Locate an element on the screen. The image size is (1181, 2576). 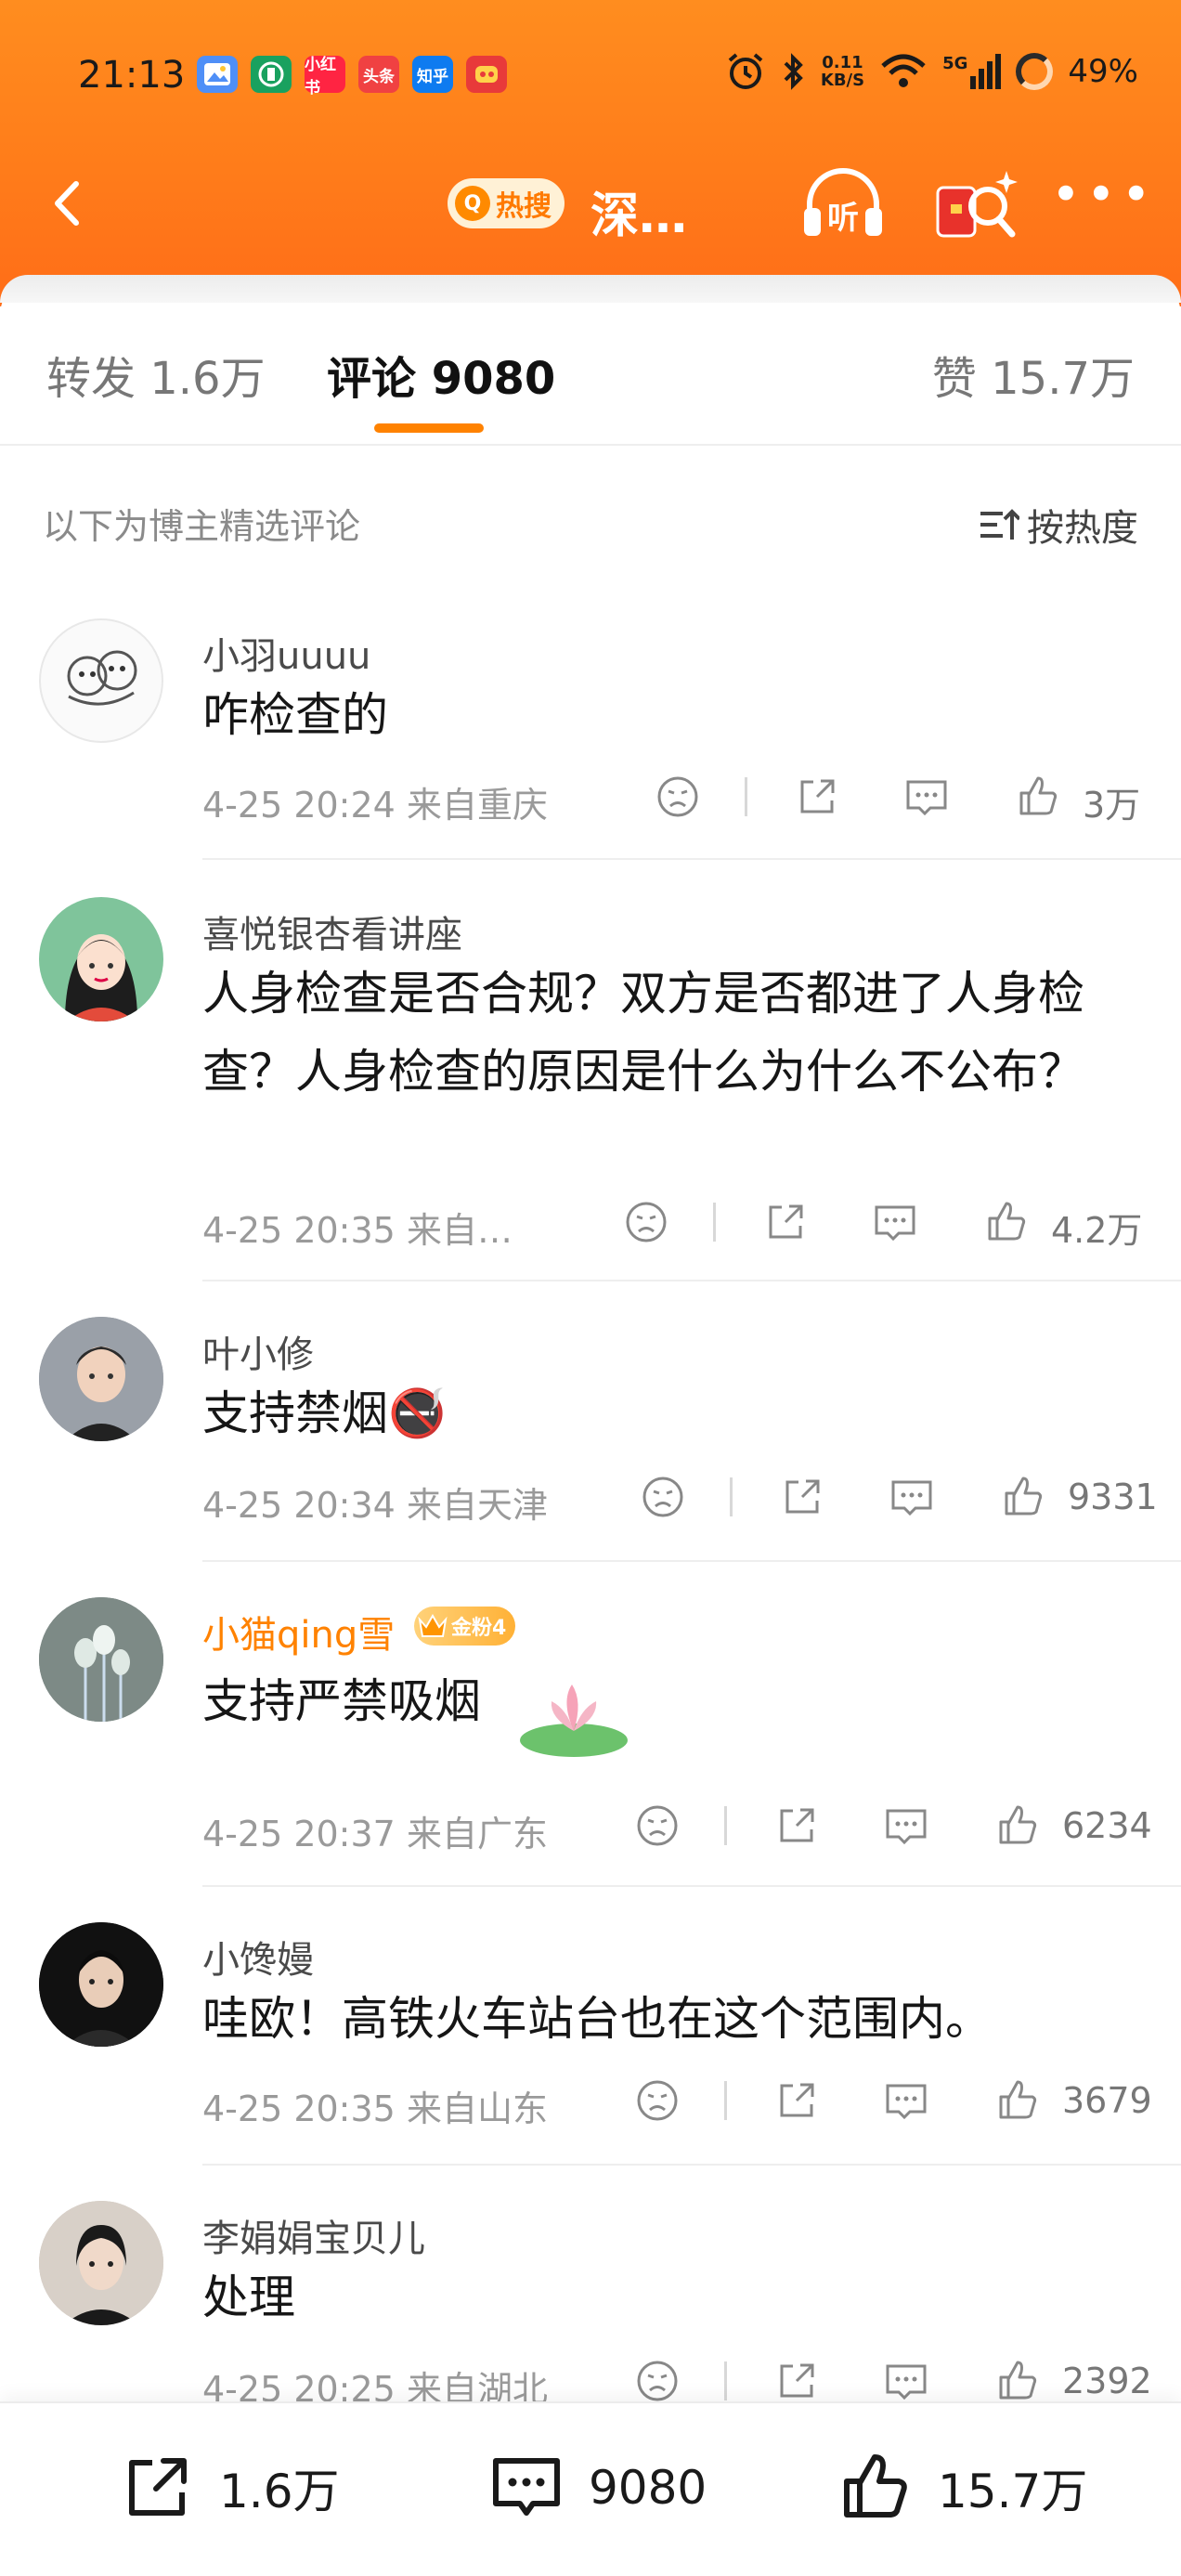
tab-repost: 转发 1.6万 is located at coordinates (156, 374).